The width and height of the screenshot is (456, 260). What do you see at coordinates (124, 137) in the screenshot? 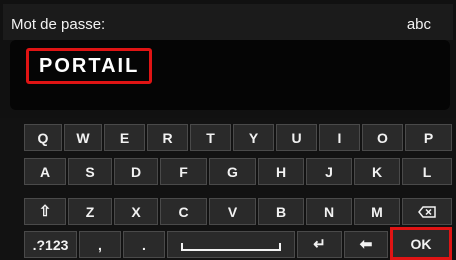
I see `key-e: E` at bounding box center [124, 137].